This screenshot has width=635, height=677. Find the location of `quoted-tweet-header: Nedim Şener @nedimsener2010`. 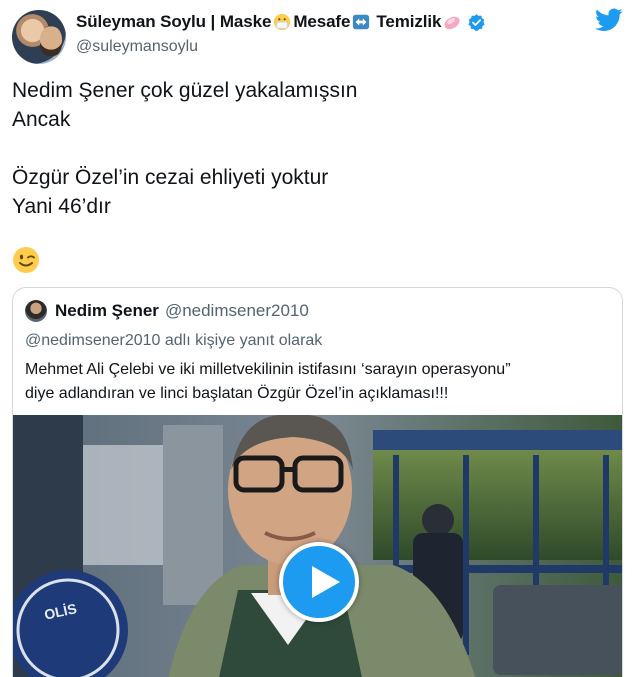

quoted-tweet-header: Nedim Şener @nedimsener2010 is located at coordinates (167, 311).